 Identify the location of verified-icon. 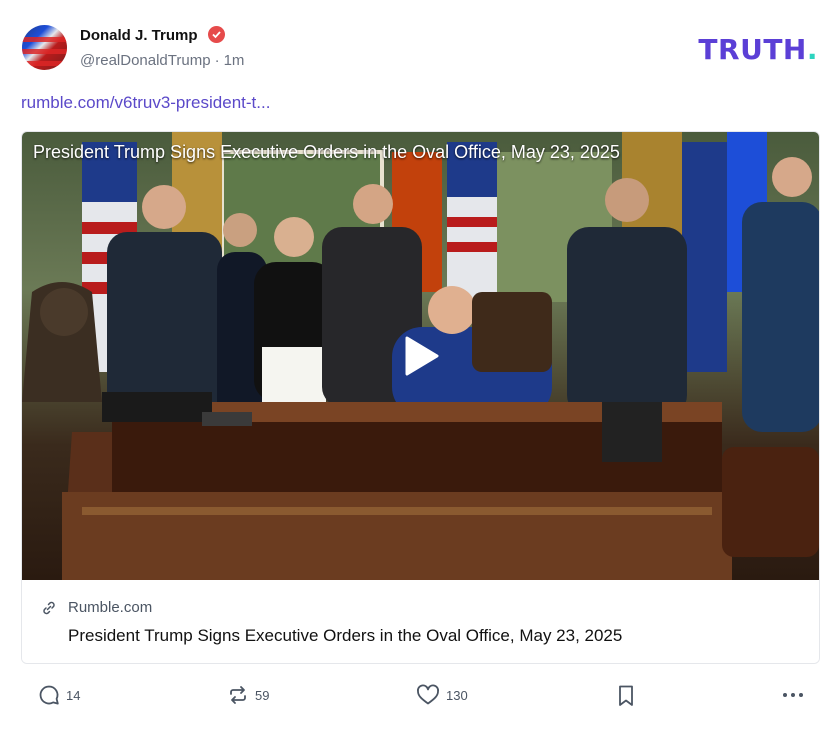
(216, 34).